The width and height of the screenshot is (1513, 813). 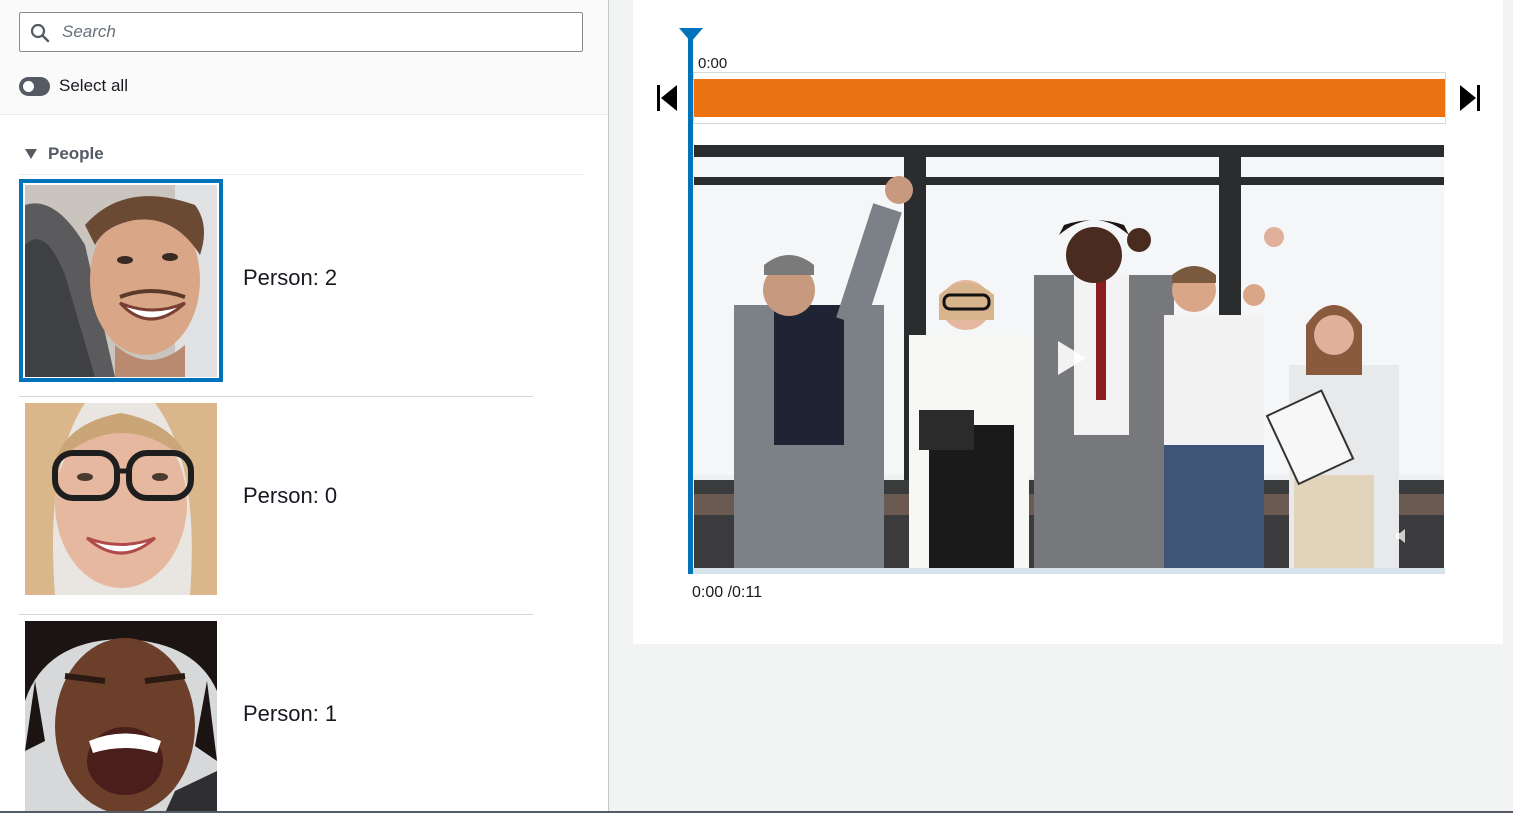 I want to click on person-label: Person: 0, so click(x=290, y=495).